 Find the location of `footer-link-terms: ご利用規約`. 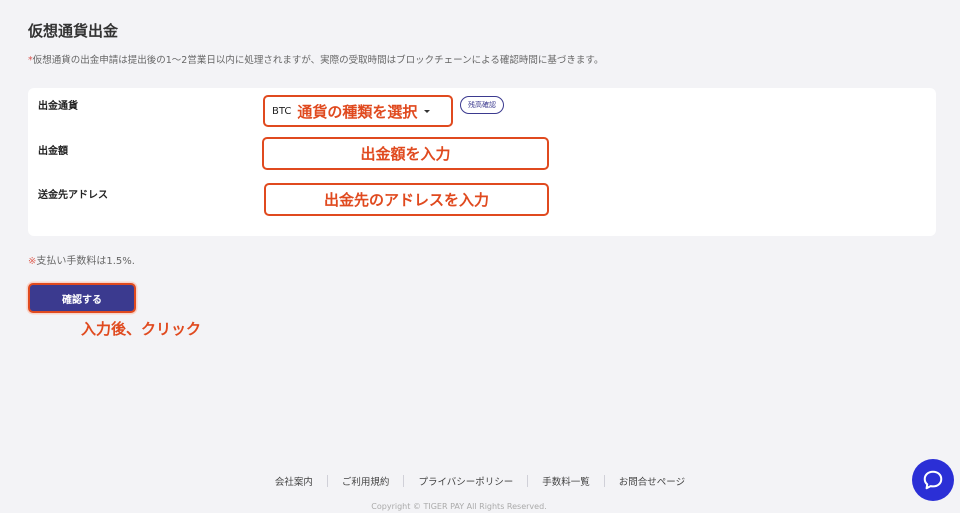

footer-link-terms: ご利用規約 is located at coordinates (366, 481).